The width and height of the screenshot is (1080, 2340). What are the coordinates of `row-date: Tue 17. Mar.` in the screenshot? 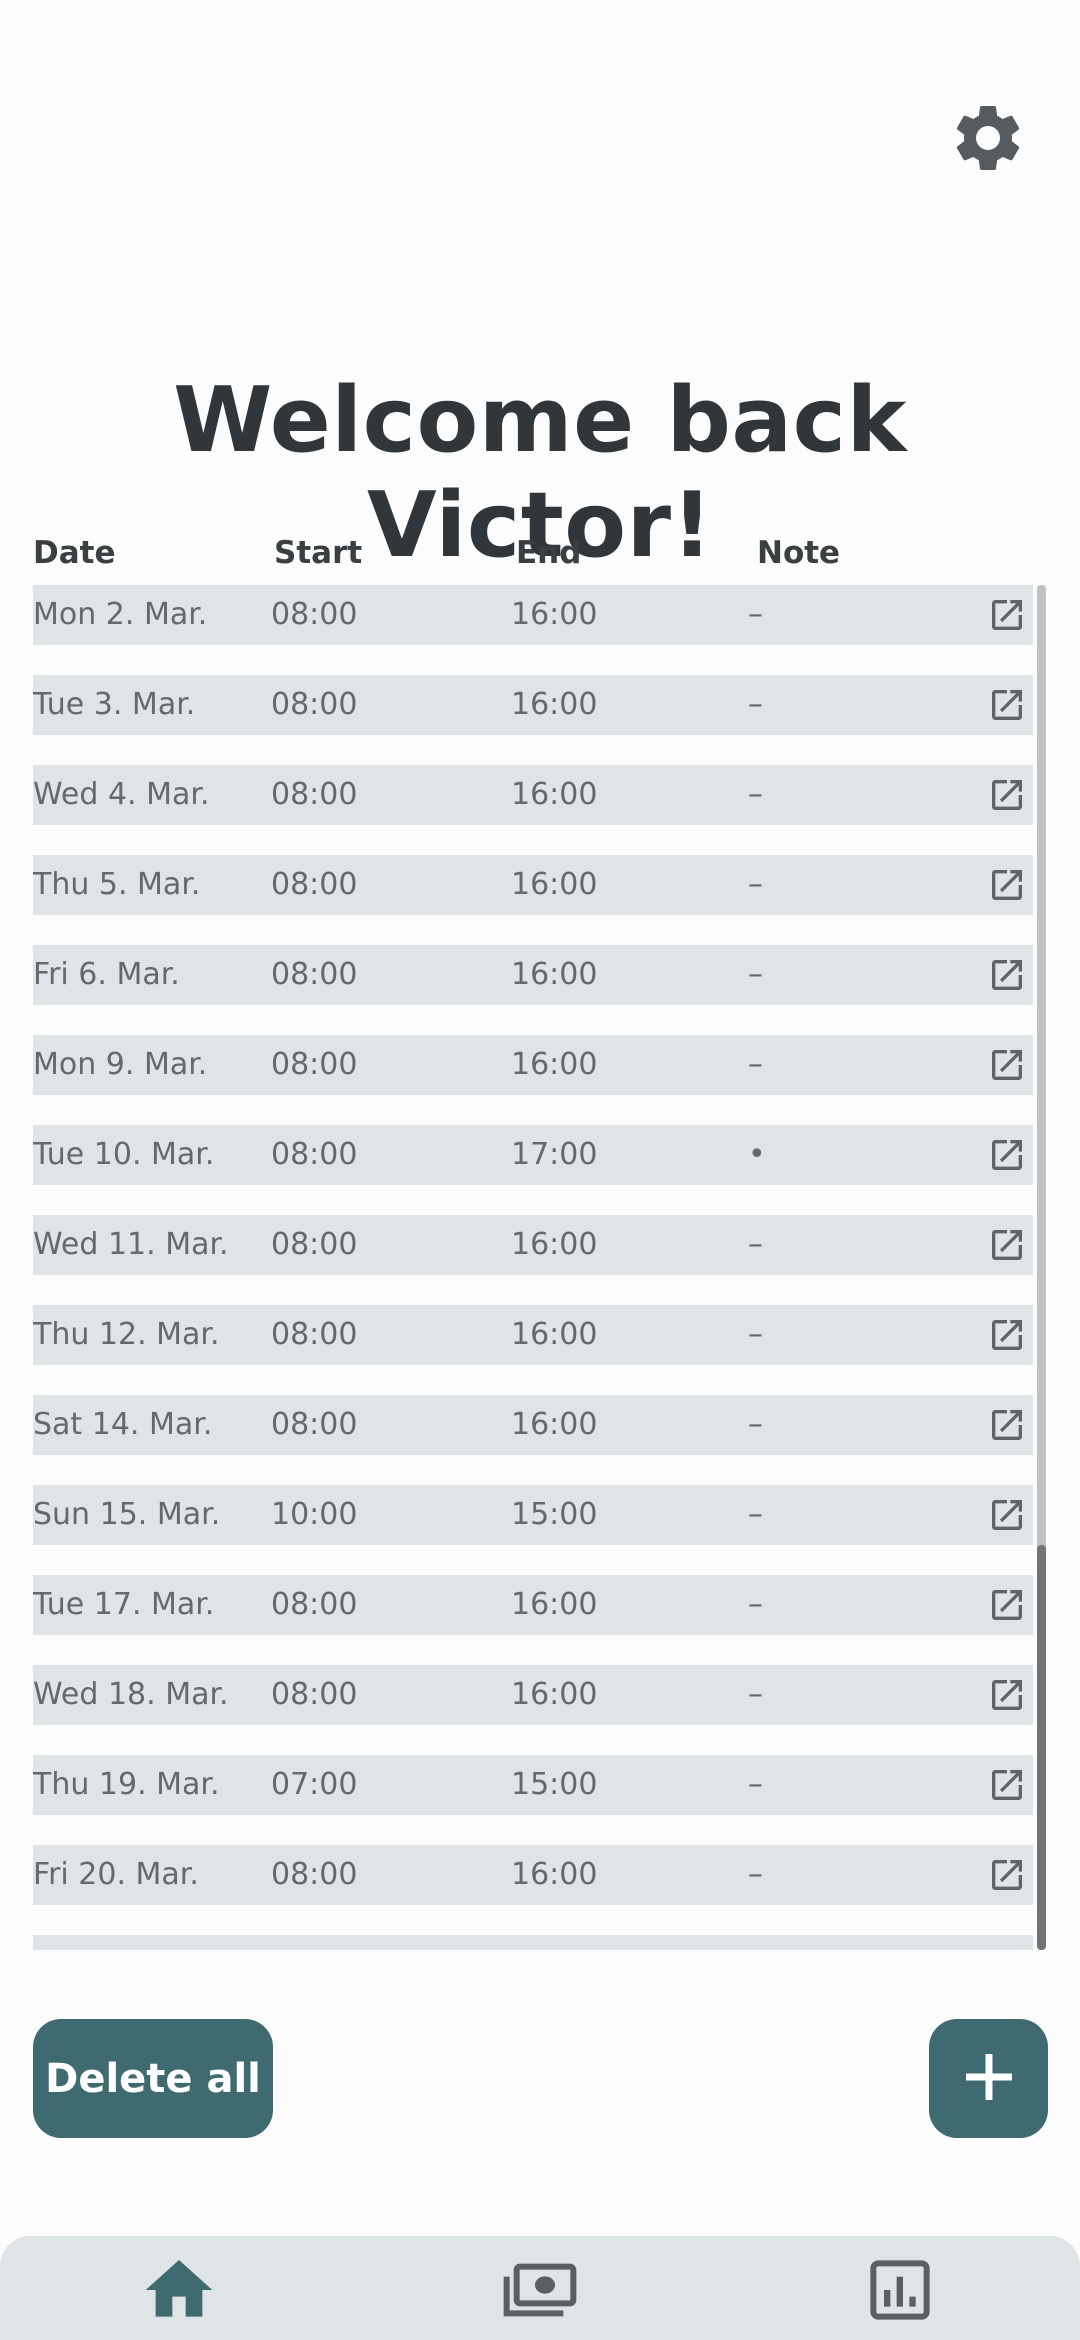 It's located at (124, 1604).